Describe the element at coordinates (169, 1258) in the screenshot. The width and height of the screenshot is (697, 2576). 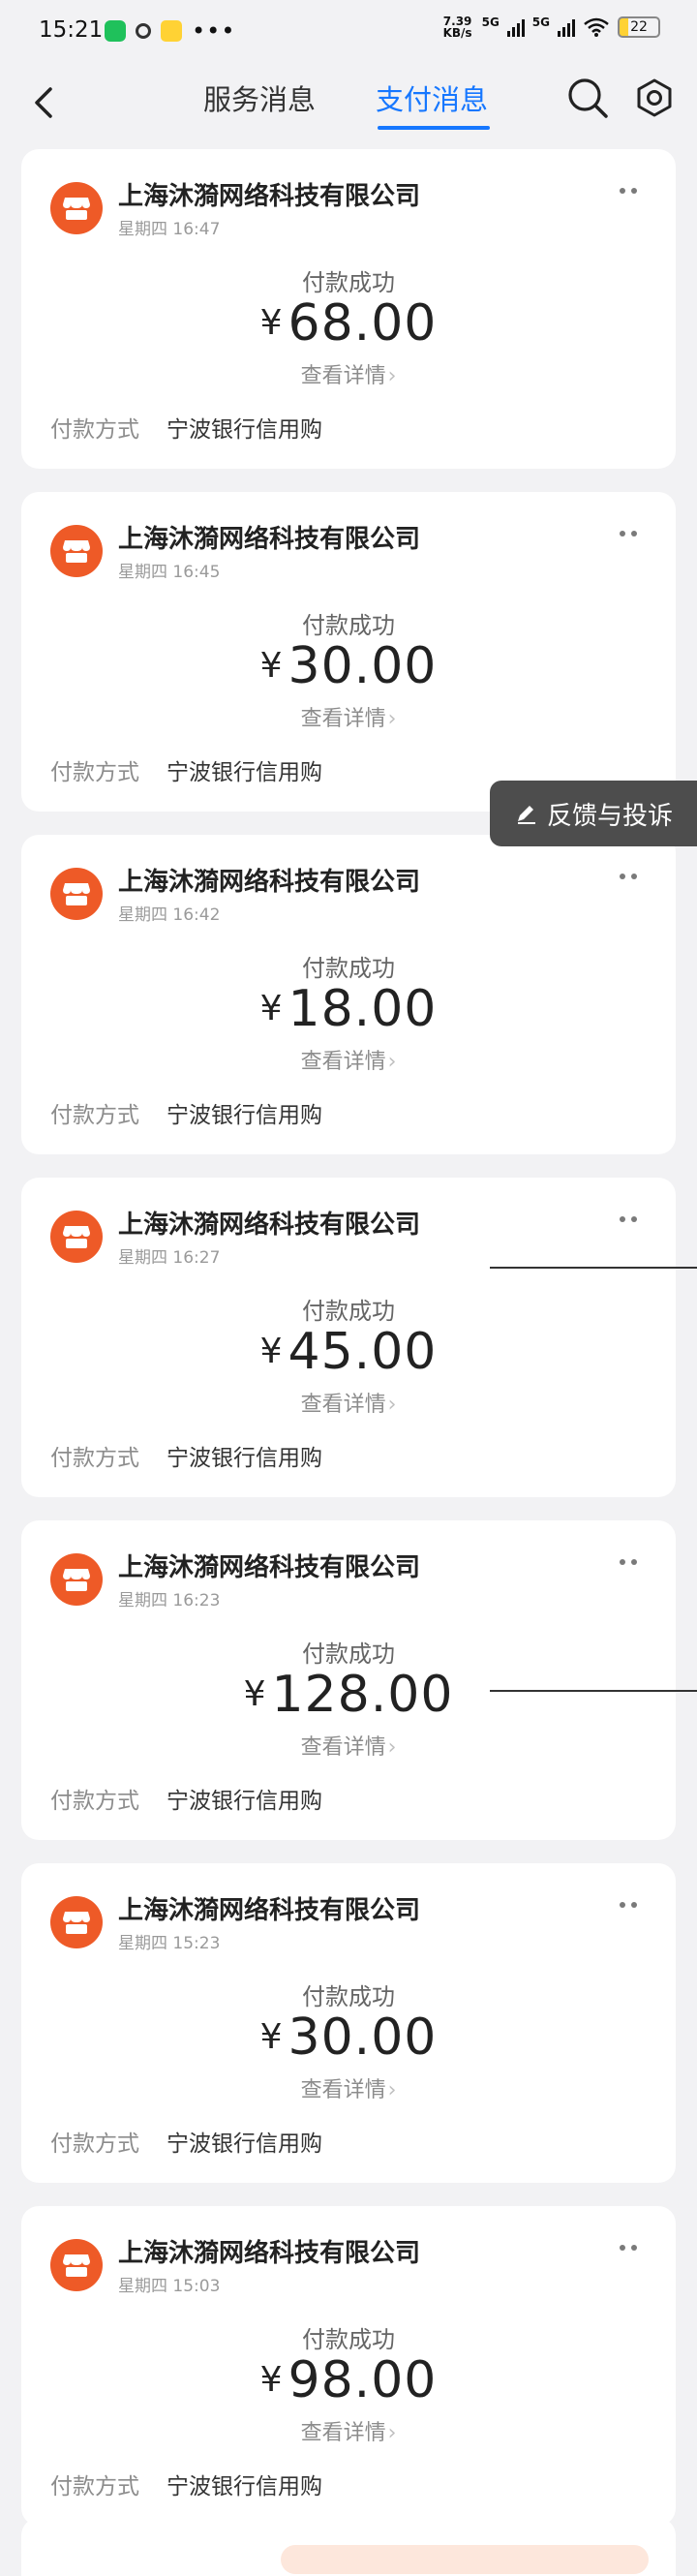
I see `message-time: 星期四 16:27` at that location.